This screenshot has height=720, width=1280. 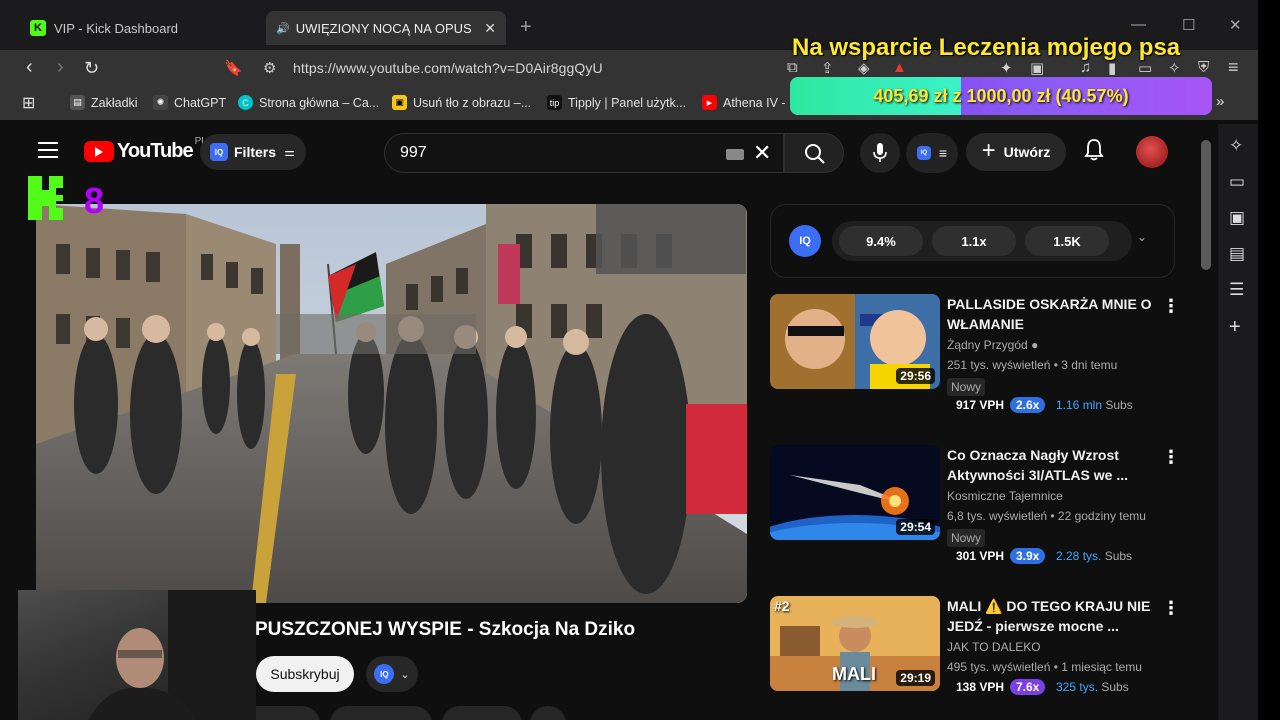 I want to click on subs-stat: 325 tys. Subs, so click(x=1092, y=687).